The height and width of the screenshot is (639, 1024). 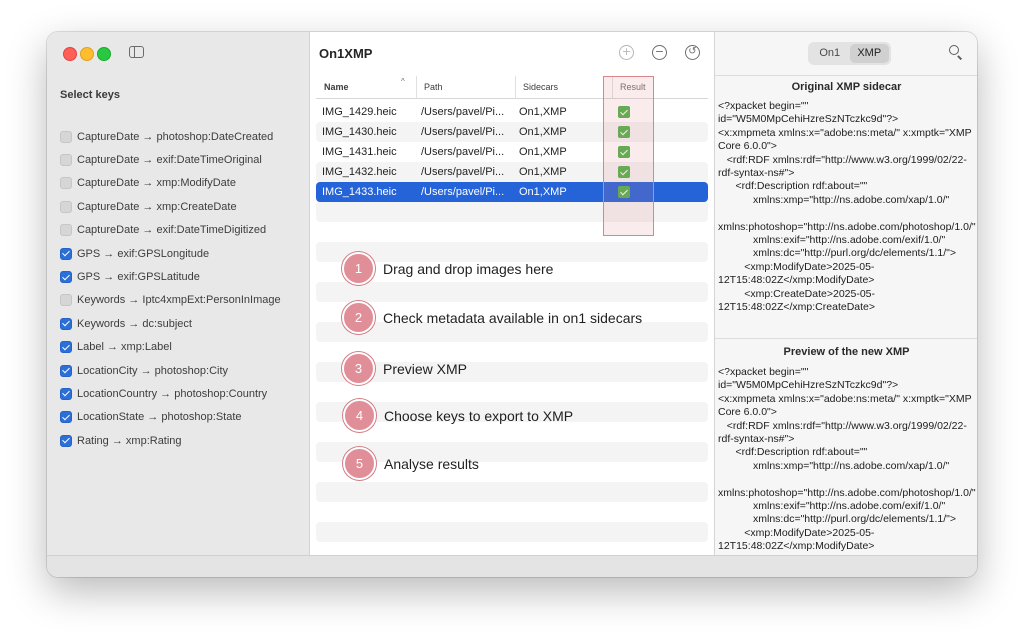 I want to click on key-label: LocationCity → photoshop:City, so click(x=153, y=370).